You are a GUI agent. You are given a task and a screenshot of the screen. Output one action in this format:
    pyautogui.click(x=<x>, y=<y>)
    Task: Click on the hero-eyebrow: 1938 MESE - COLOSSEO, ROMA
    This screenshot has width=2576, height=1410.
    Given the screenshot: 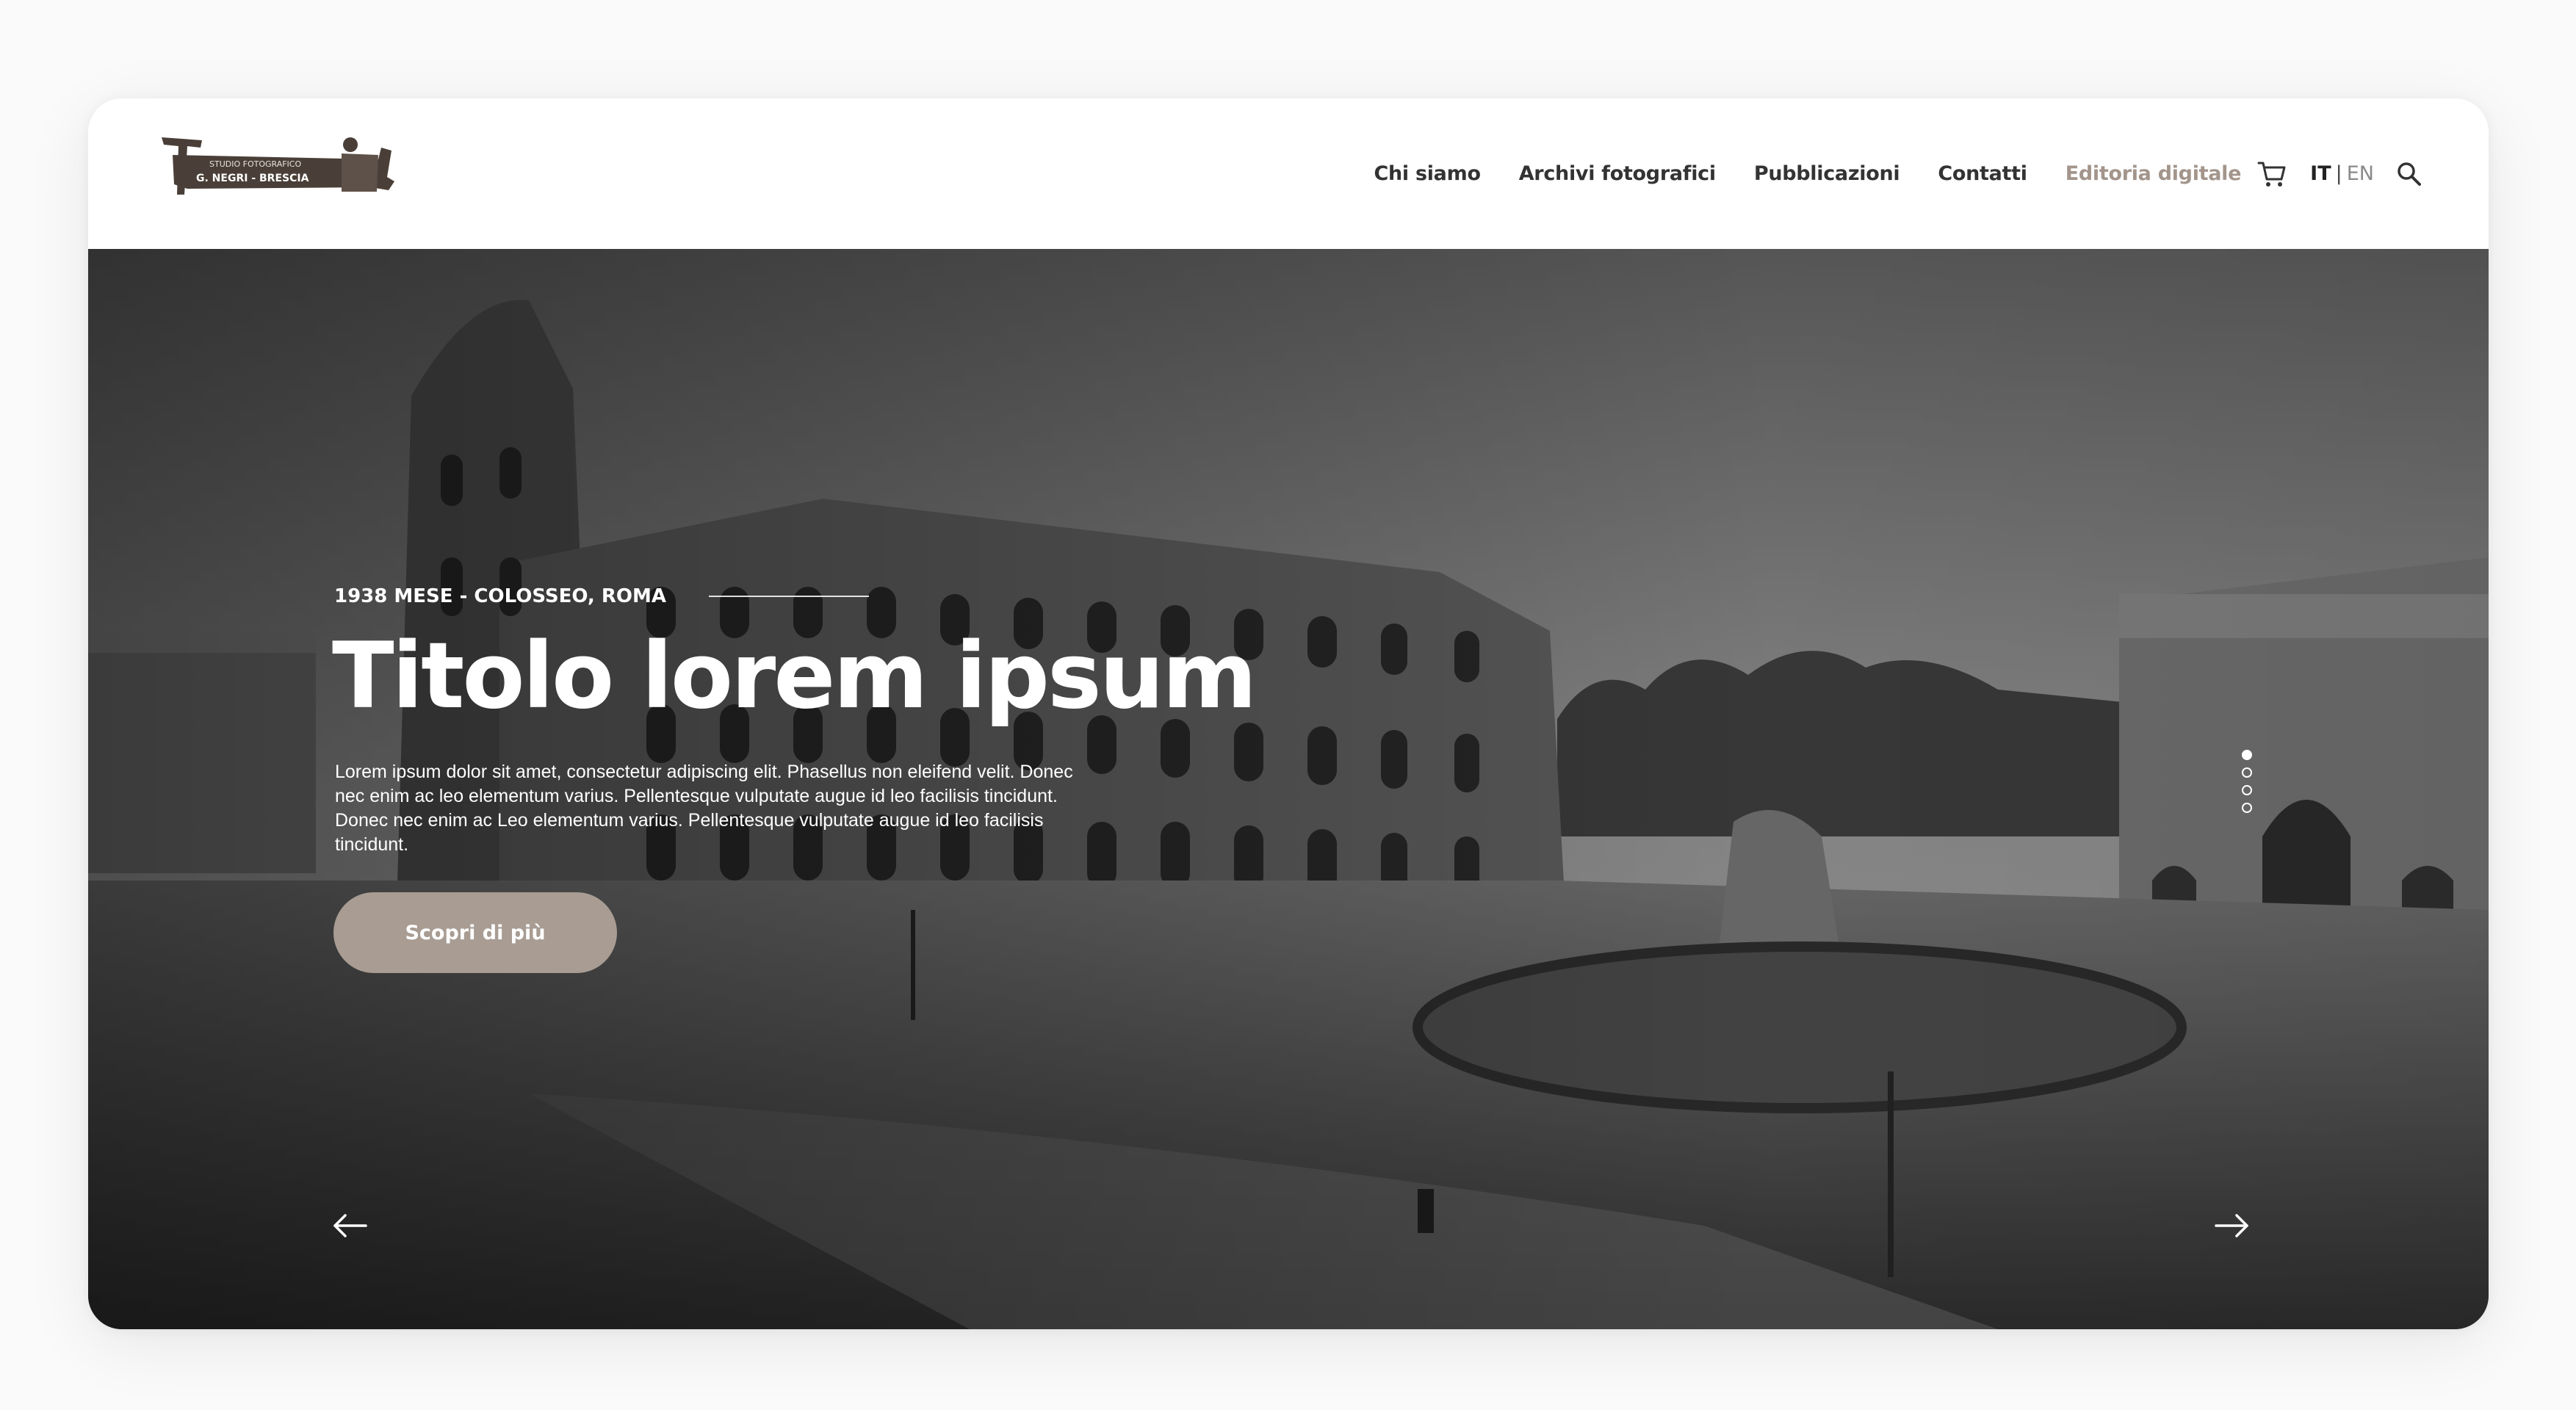 What is the action you would take?
    pyautogui.click(x=601, y=596)
    